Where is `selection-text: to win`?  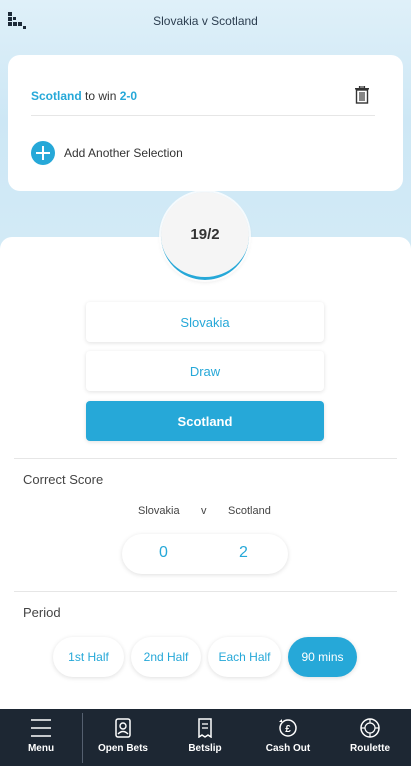
selection-text: to win is located at coordinates (101, 96).